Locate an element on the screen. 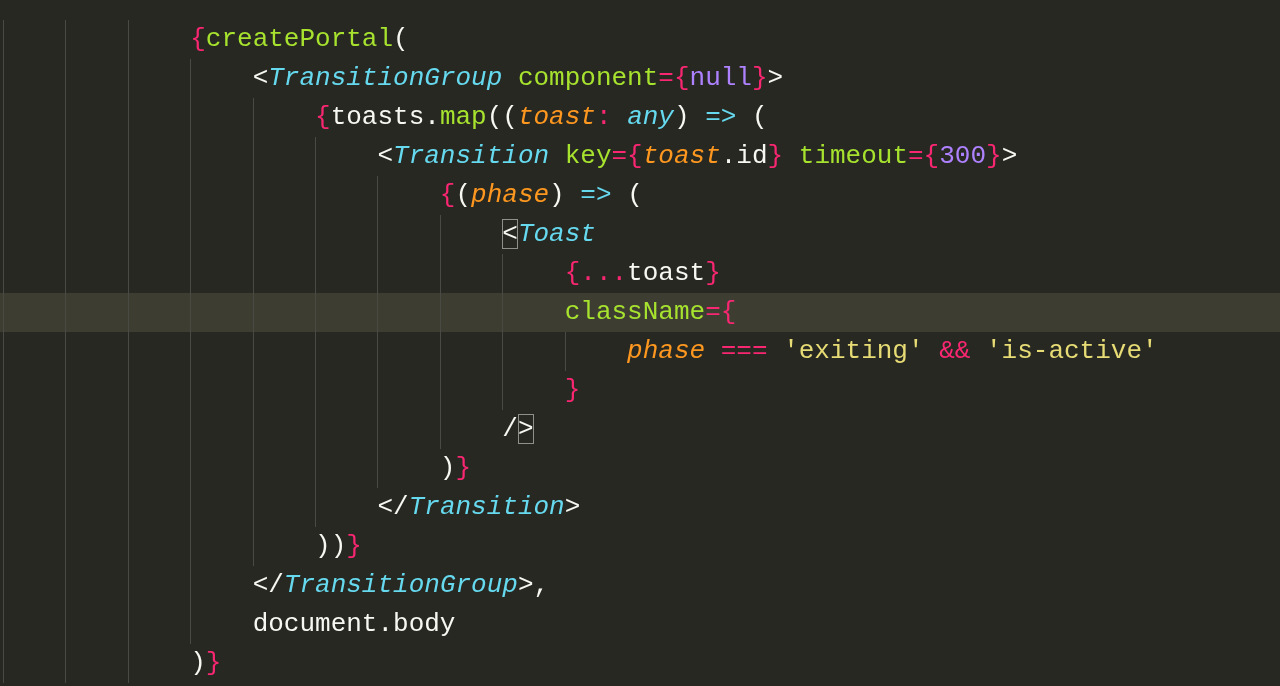 Image resolution: width=1280 pixels, height=686 pixels. code-line: className={ is located at coordinates (650, 312).